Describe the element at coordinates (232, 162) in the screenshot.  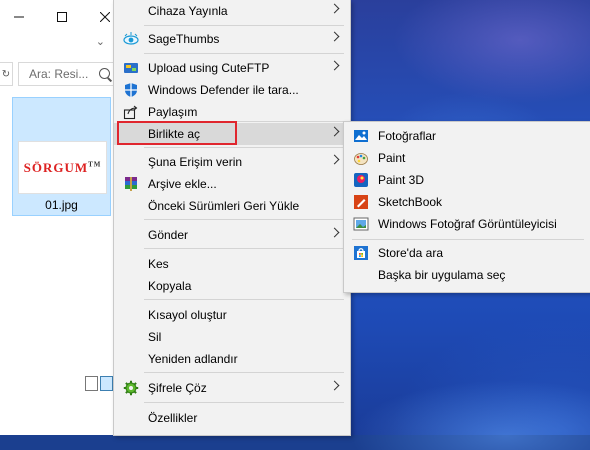
I see `menu-item-suna-erisim-verin: Şuna Erişim verin` at that location.